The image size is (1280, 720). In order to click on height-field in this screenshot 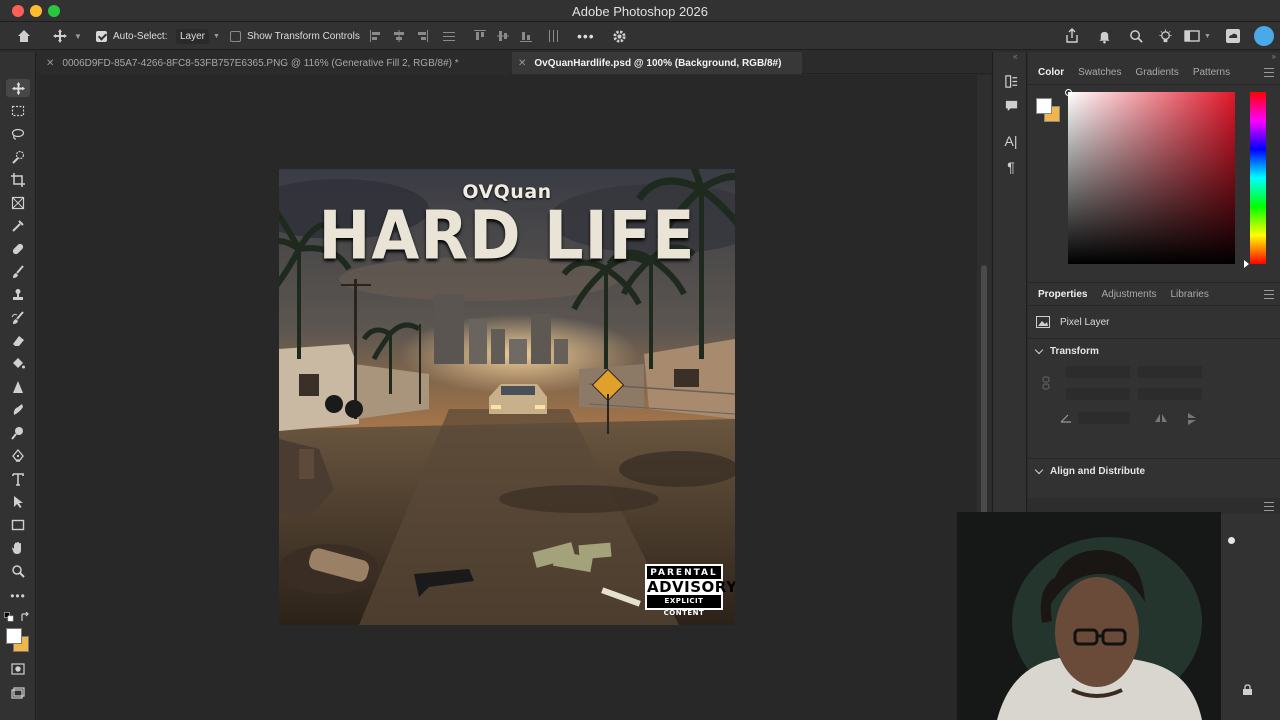, I will do `click(1098, 394)`.